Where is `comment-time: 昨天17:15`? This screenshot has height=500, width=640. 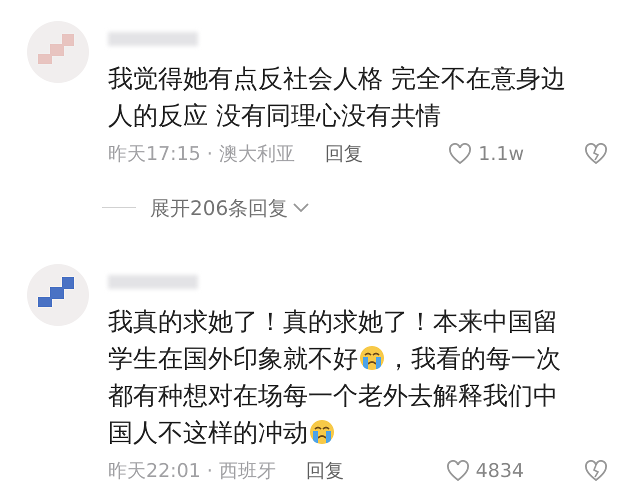
comment-time: 昨天17:15 is located at coordinates (154, 154).